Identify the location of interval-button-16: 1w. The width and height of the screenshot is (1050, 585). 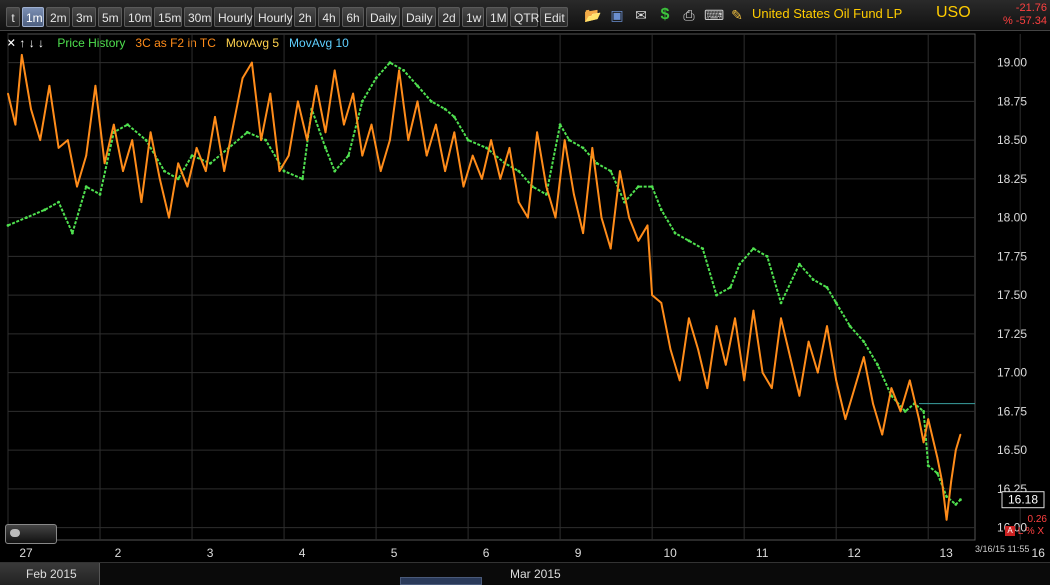
(473, 17).